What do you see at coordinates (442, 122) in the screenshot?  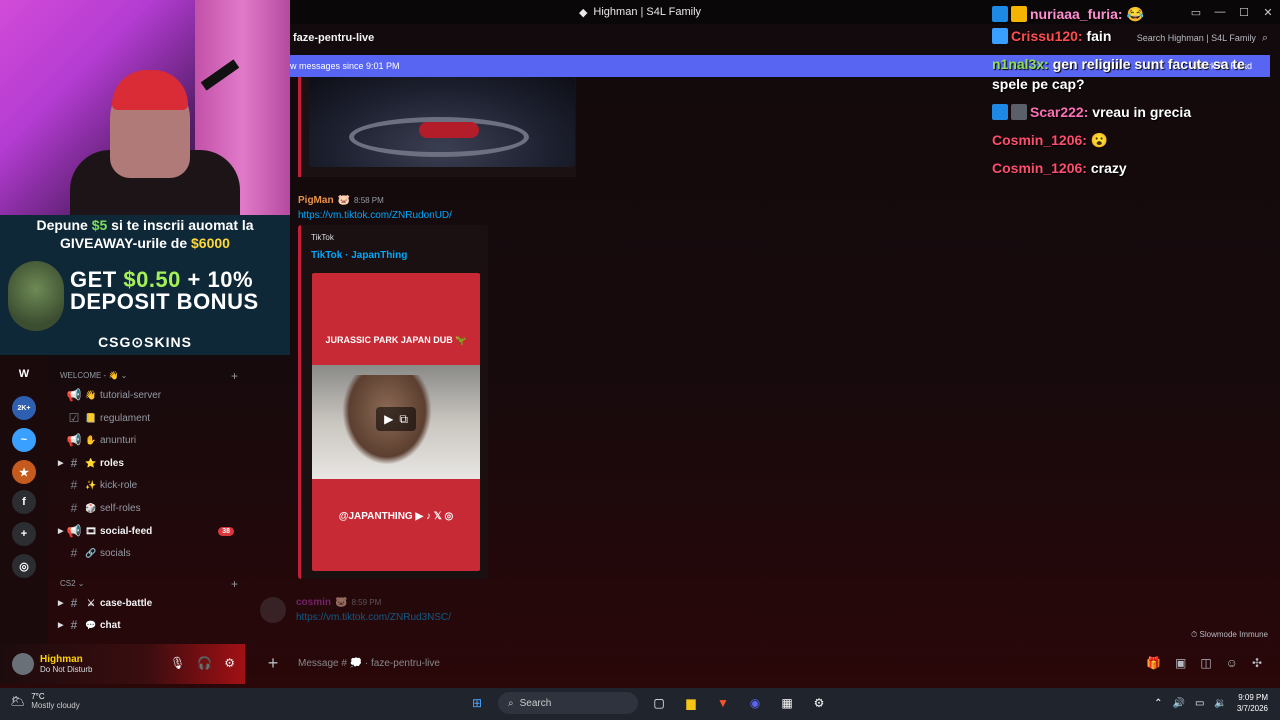 I see `embed-image` at bounding box center [442, 122].